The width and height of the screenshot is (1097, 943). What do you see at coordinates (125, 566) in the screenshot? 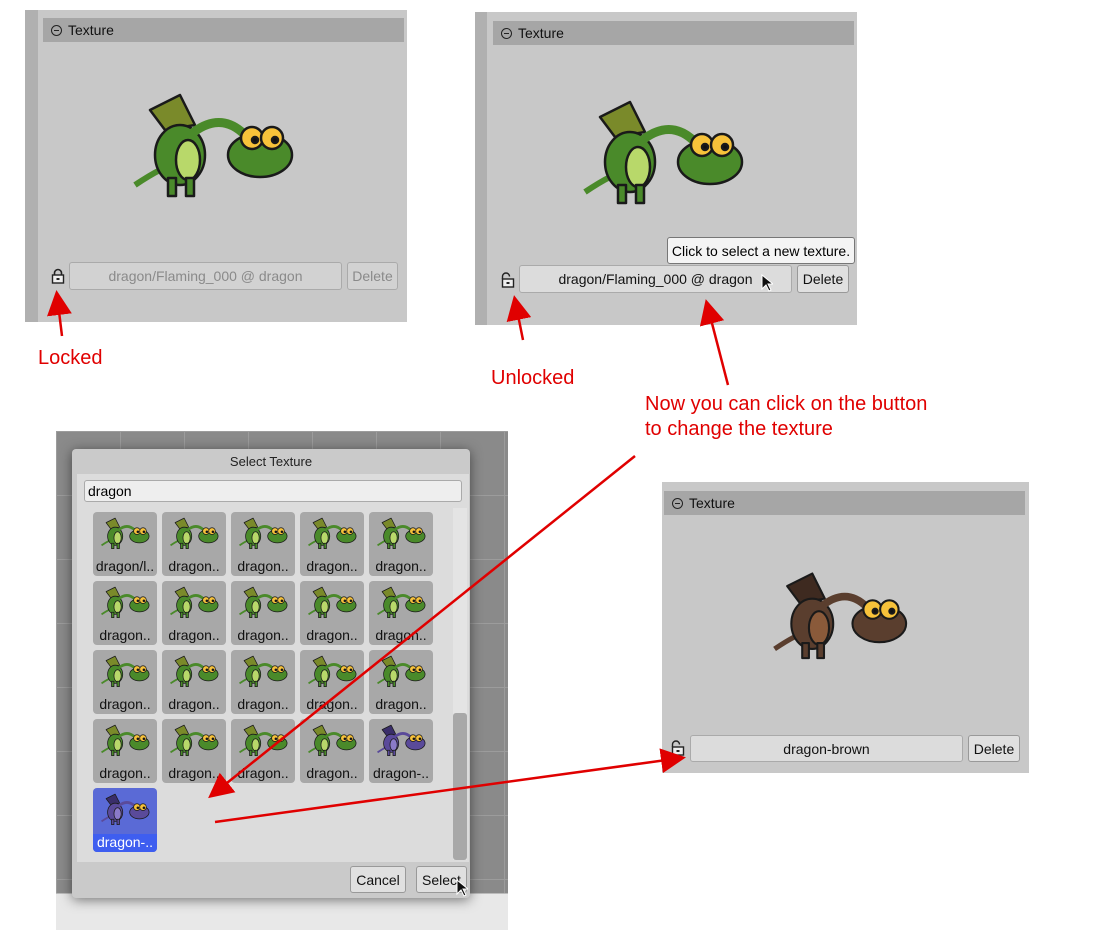
I see `tile-label: dragon/l..` at bounding box center [125, 566].